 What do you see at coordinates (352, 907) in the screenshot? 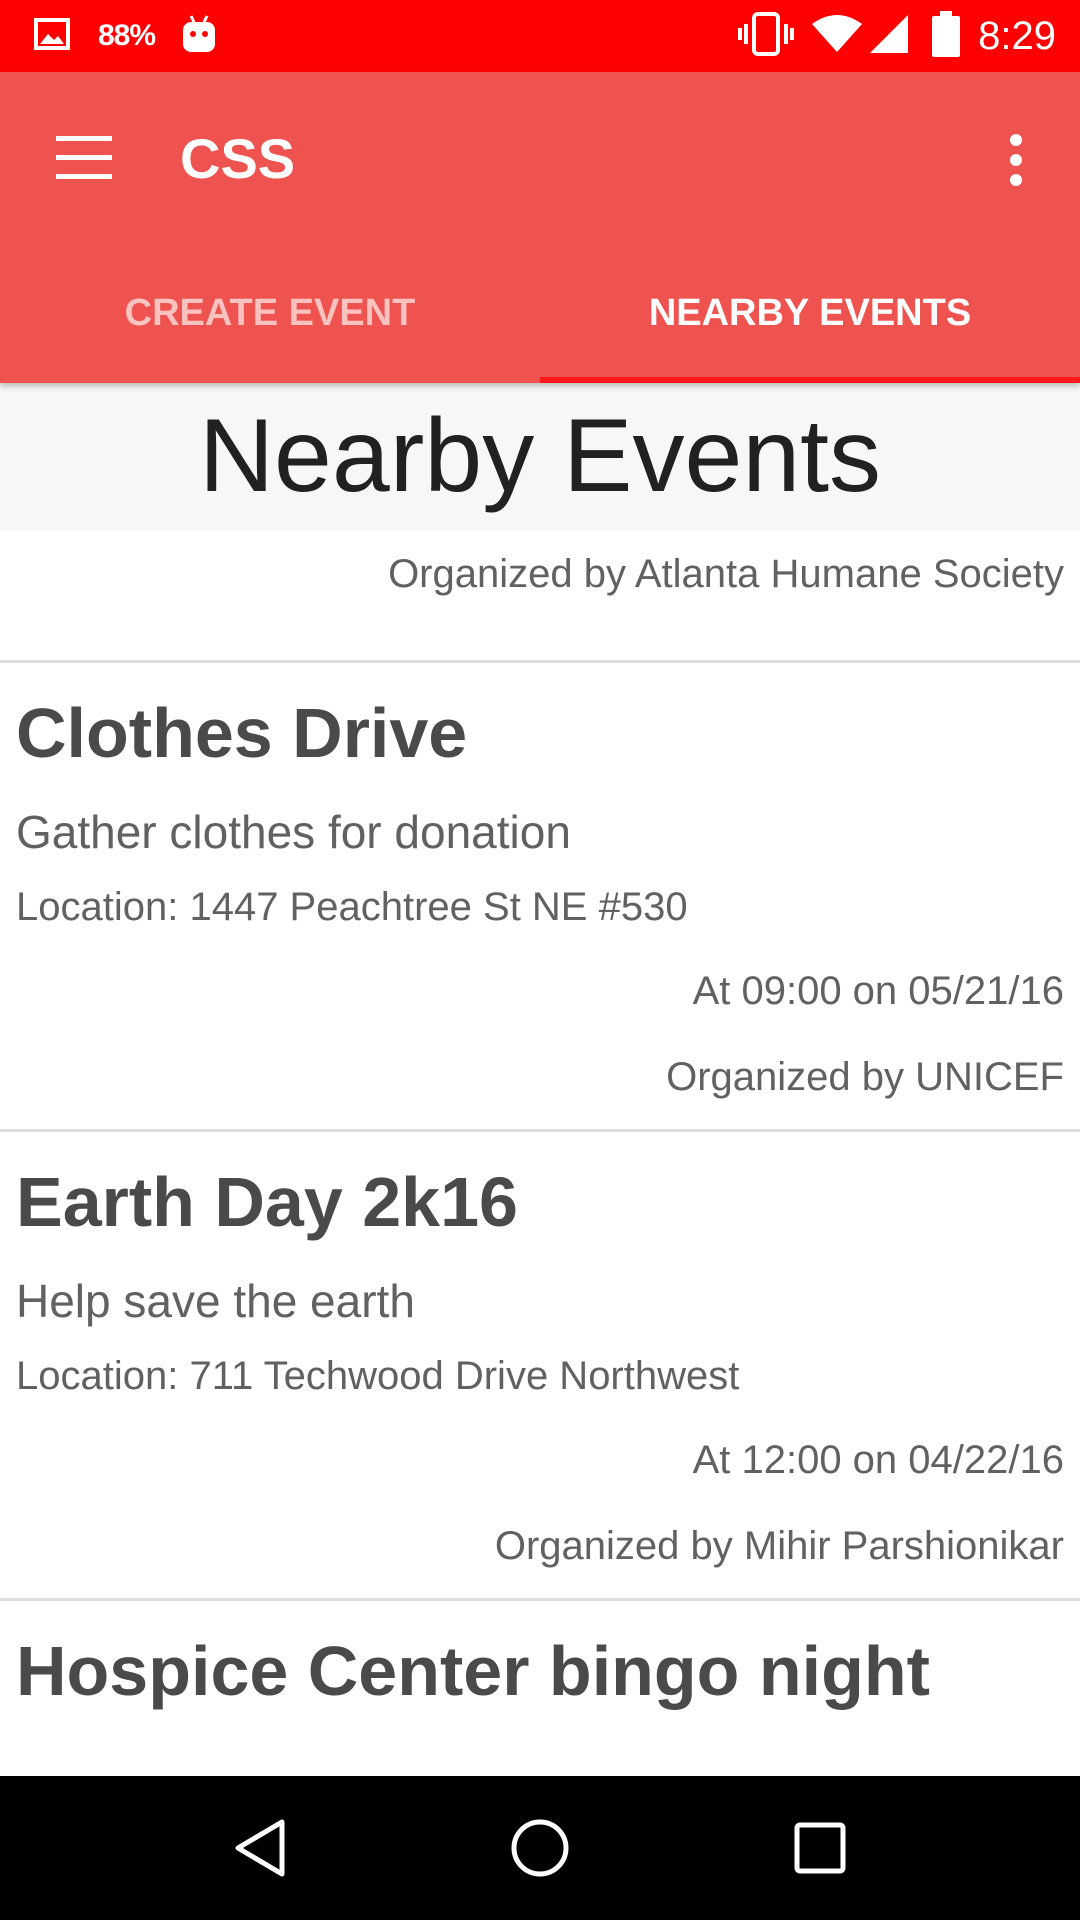
I see `event-location: Location: 1447 Peachtree St NE #530` at bounding box center [352, 907].